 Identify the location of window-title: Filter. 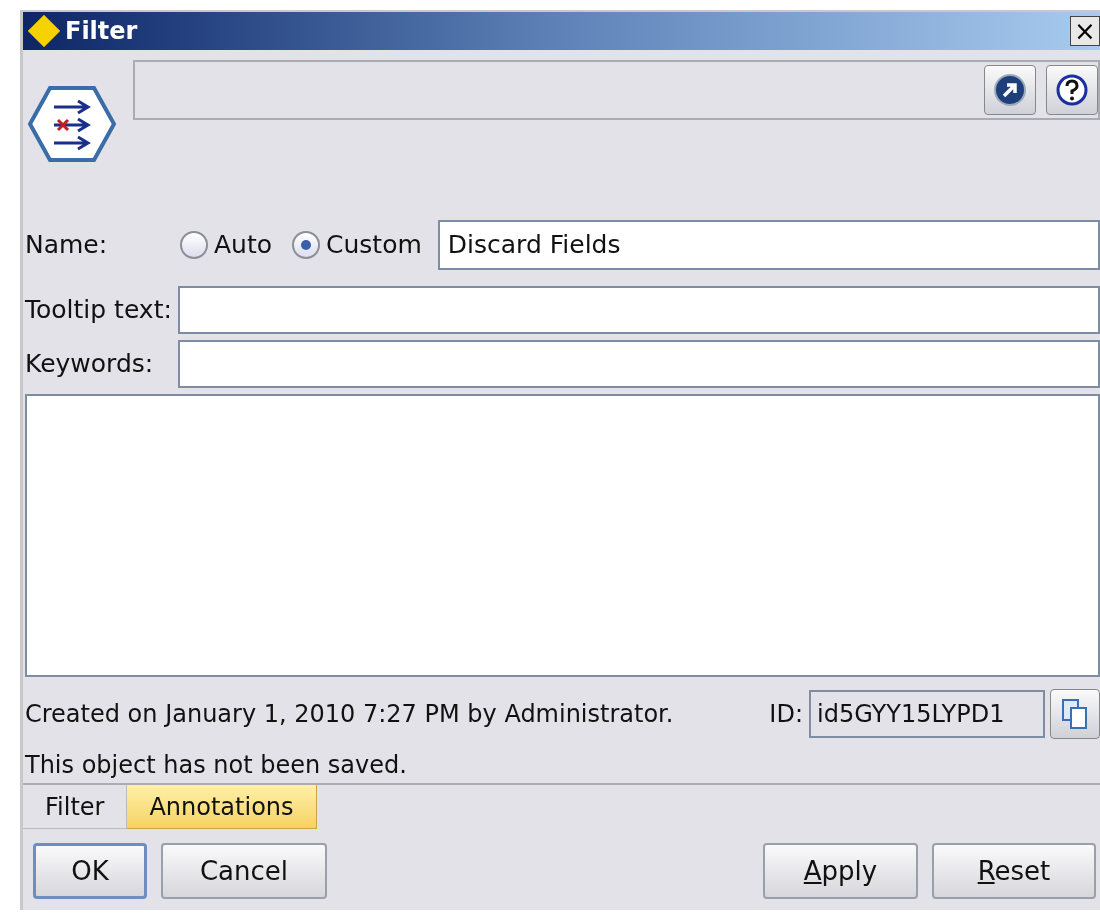
(101, 31).